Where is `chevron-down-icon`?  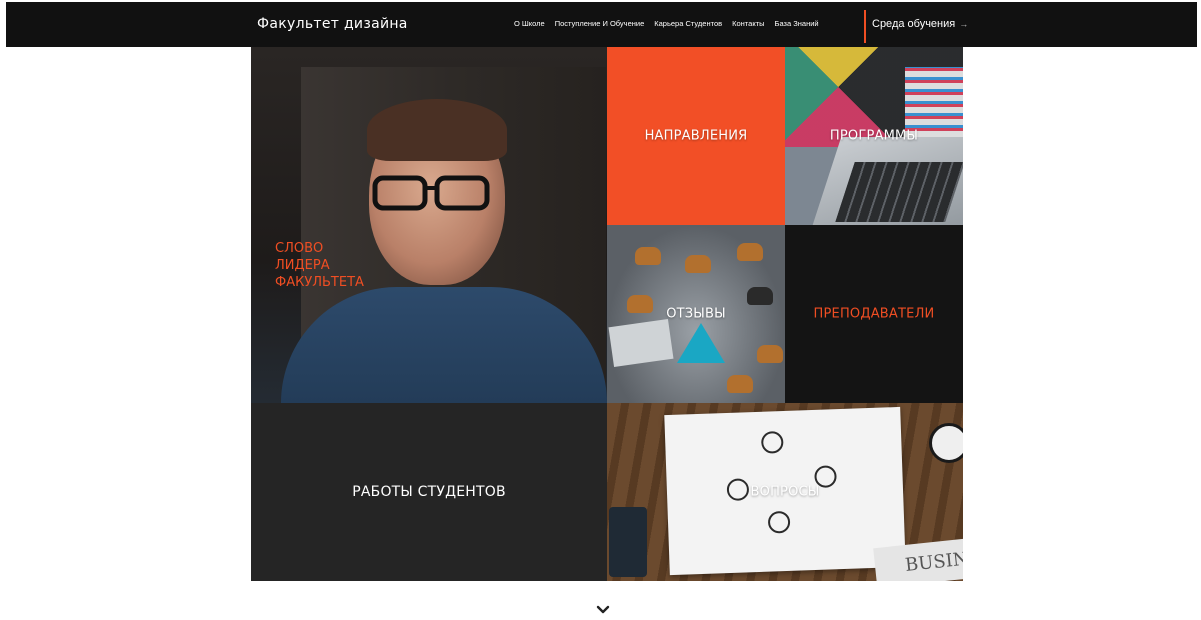
chevron-down-icon is located at coordinates (603, 610).